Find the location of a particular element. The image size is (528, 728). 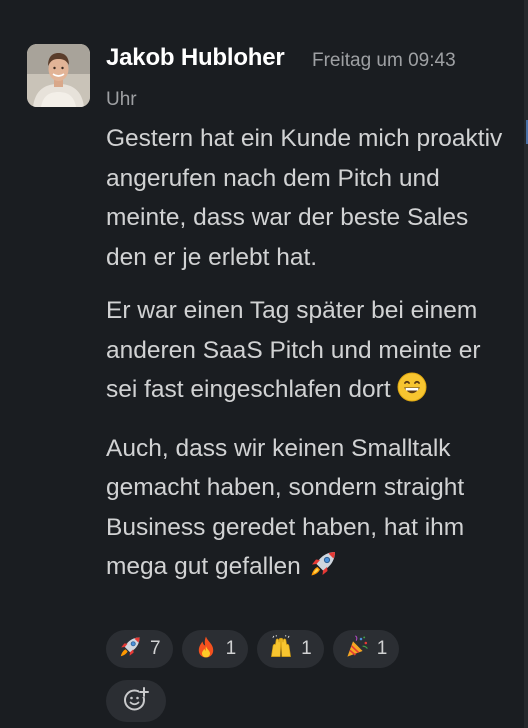

reaction-raising-hands: 1 is located at coordinates (290, 649).